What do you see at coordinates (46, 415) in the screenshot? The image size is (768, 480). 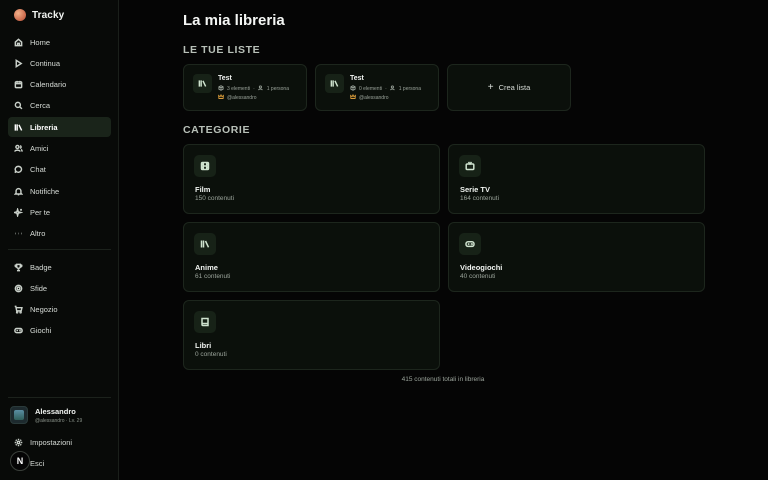 I see `user-profile: Alessandro @alessandro · Lv. 29` at bounding box center [46, 415].